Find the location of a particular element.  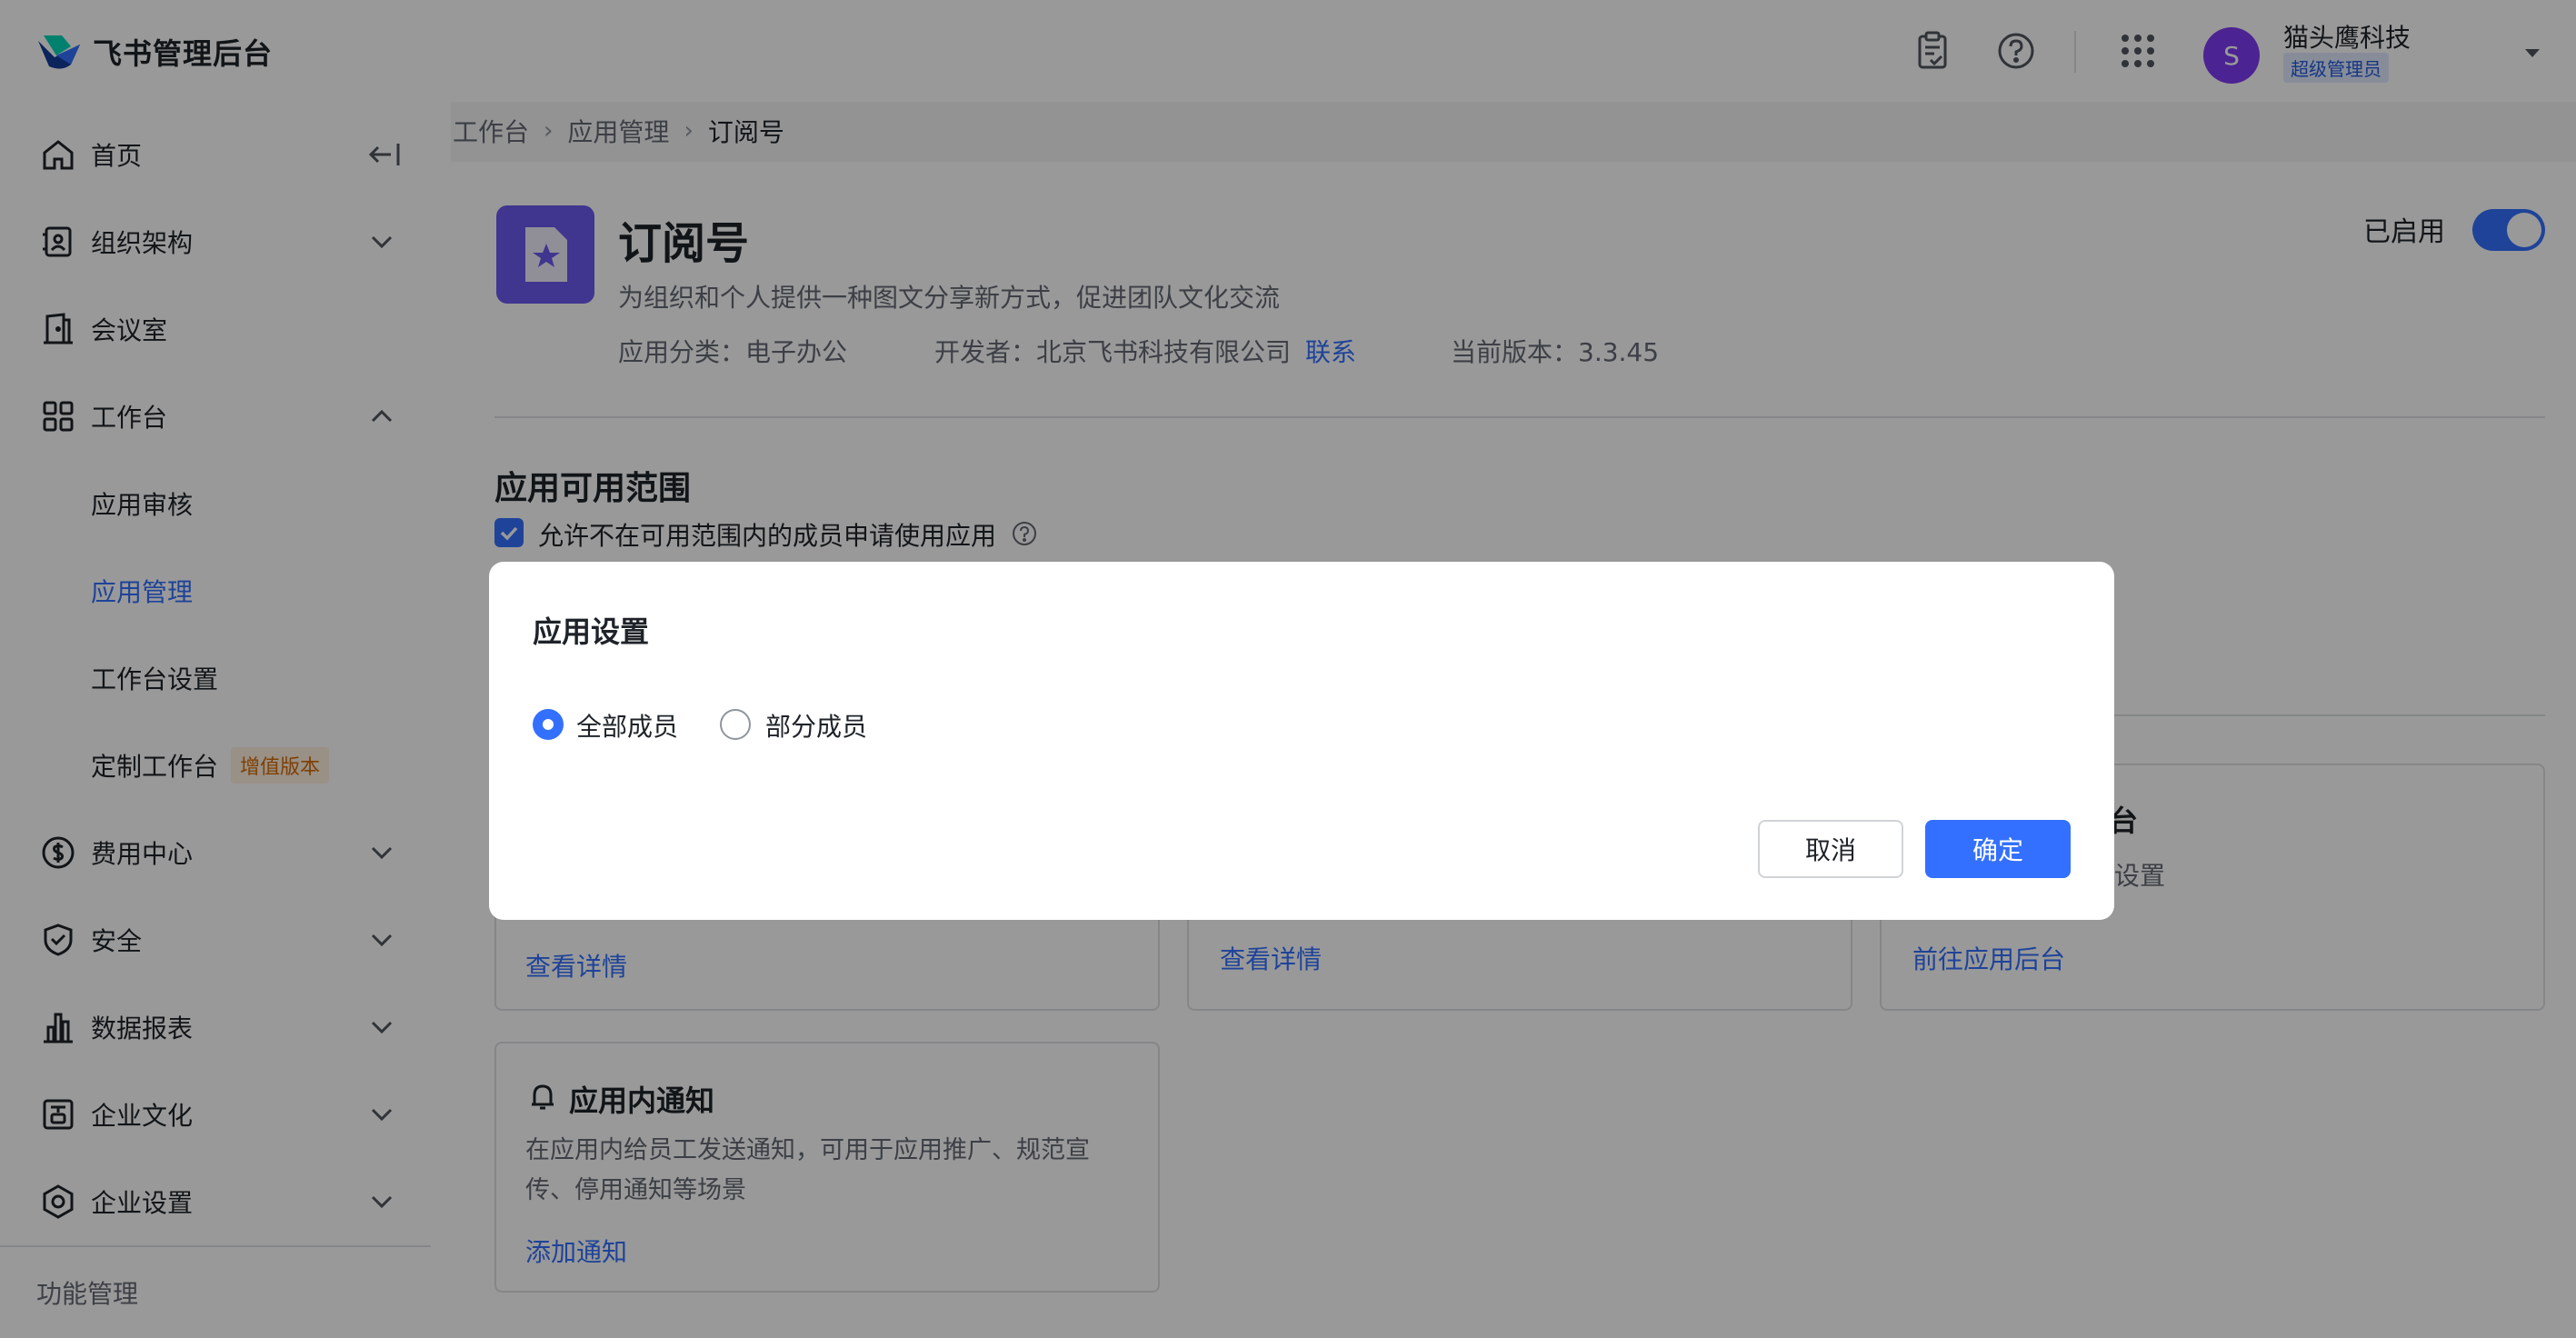

dialog-title: 应用设置 is located at coordinates (591, 631).